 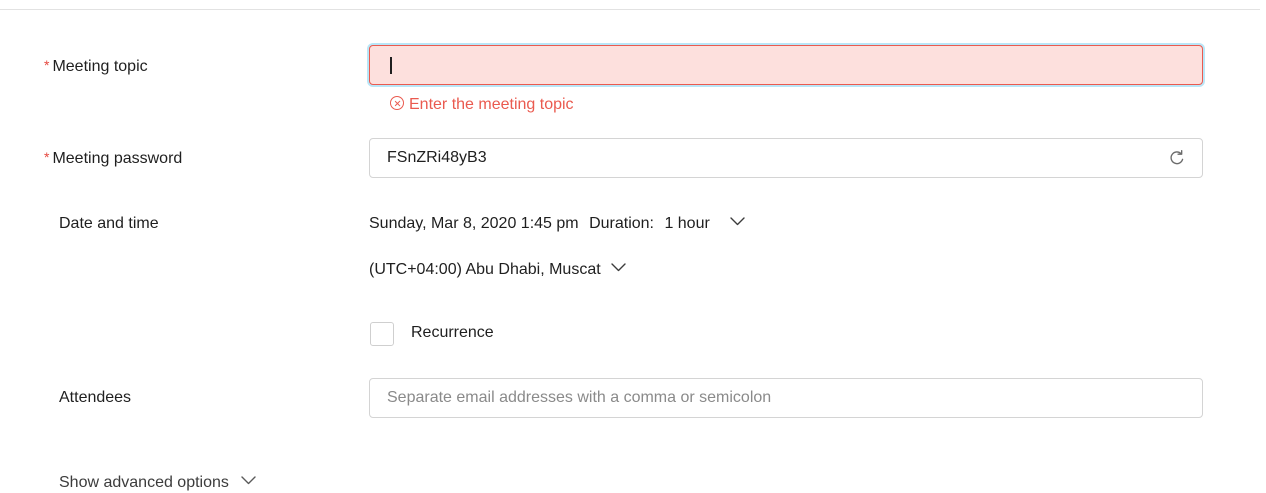 I want to click on refresh-icon, so click(x=1177, y=158).